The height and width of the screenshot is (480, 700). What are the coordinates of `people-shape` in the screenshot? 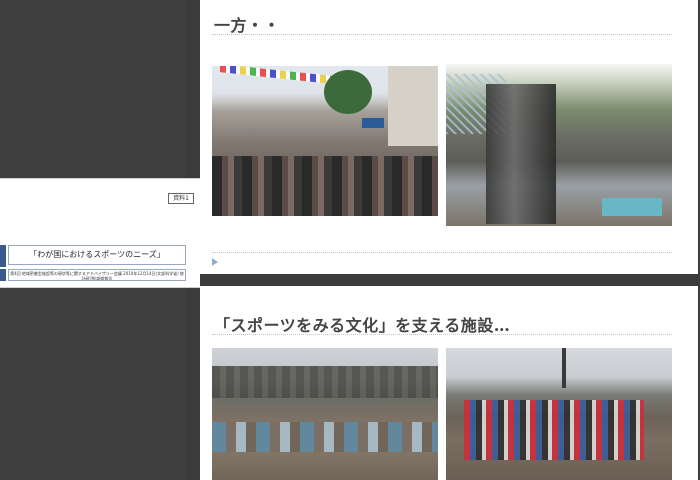 It's located at (521, 154).